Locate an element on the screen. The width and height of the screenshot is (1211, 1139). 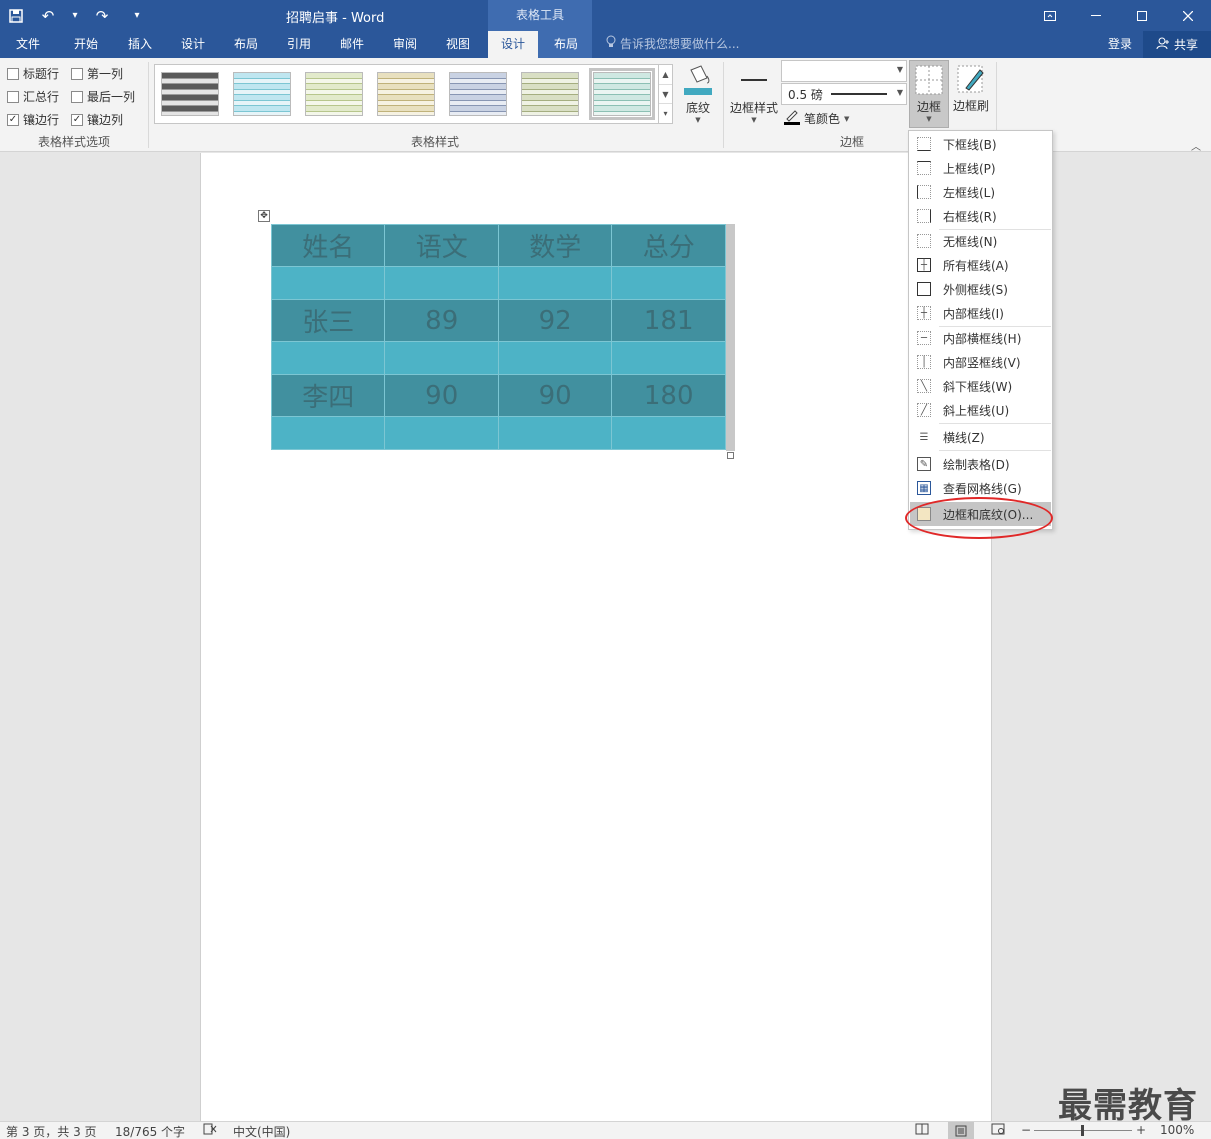
table-cell: 总分 is located at coordinates (668, 245).